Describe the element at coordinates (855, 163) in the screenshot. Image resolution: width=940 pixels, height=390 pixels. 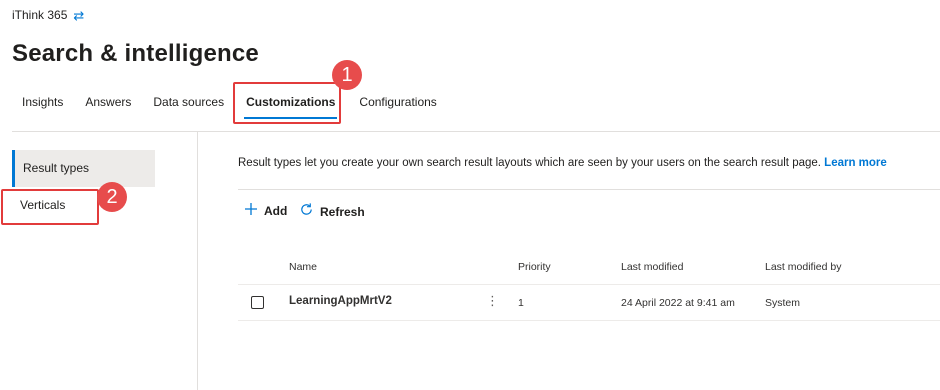
I see `learn-more-link: Learn more` at that location.